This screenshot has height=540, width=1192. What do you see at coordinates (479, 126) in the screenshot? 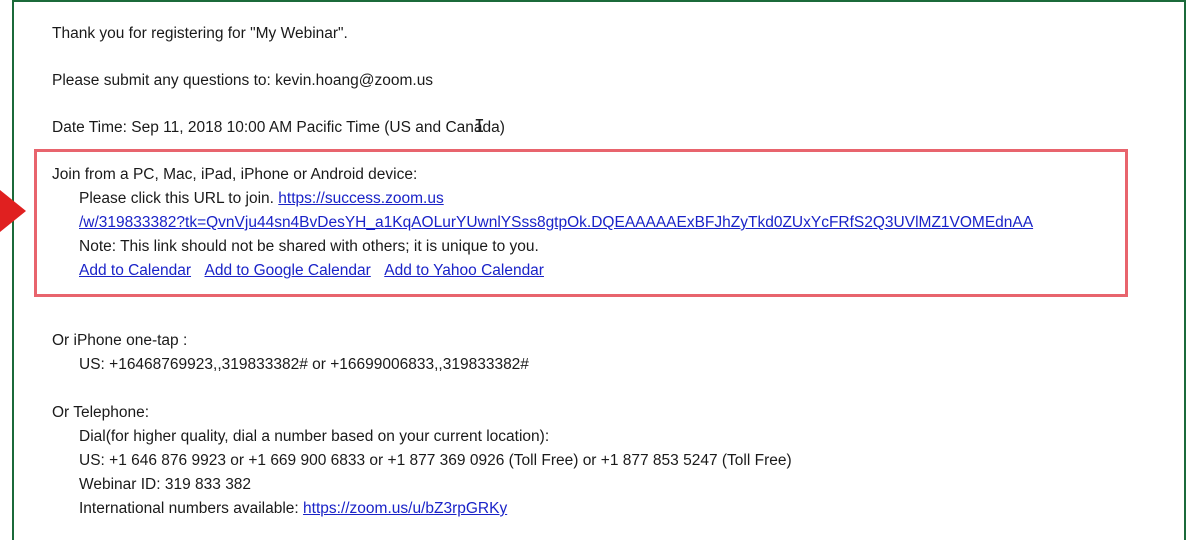
I see `text-cursor-icon: I` at bounding box center [479, 126].